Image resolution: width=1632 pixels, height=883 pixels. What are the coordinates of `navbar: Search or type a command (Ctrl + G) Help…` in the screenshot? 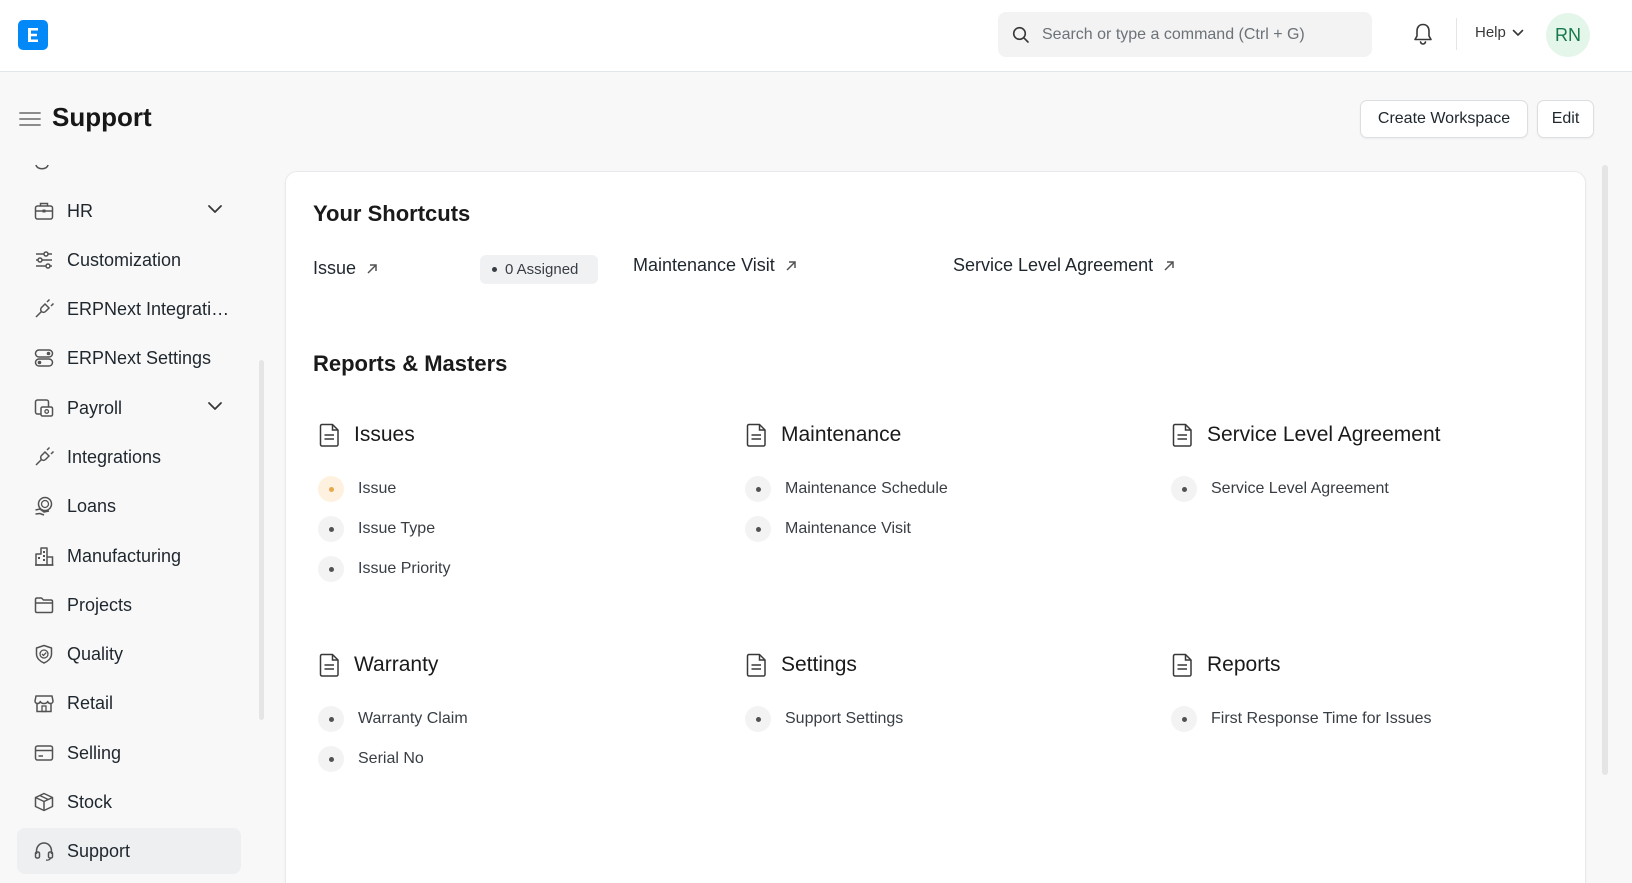 It's located at (816, 36).